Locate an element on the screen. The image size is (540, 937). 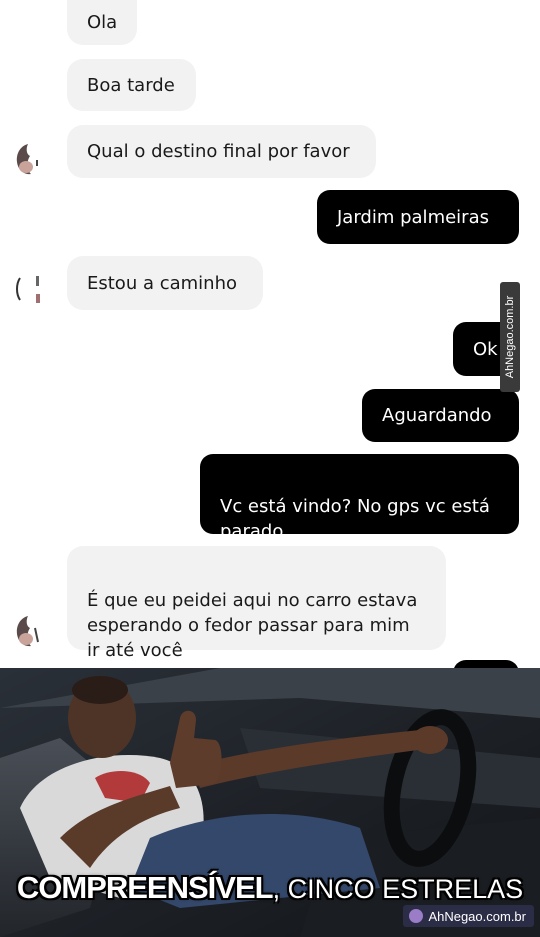
brand-badge: AhNegao.com.br is located at coordinates (468, 916).